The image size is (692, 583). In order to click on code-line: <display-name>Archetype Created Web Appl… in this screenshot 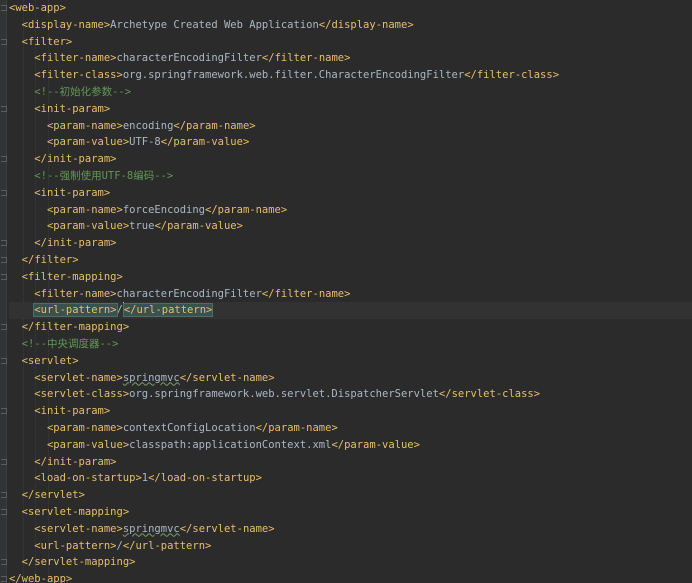, I will do `click(350, 25)`.